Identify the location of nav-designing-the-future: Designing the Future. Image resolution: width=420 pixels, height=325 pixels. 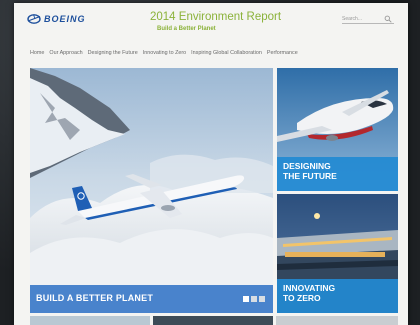
(113, 53).